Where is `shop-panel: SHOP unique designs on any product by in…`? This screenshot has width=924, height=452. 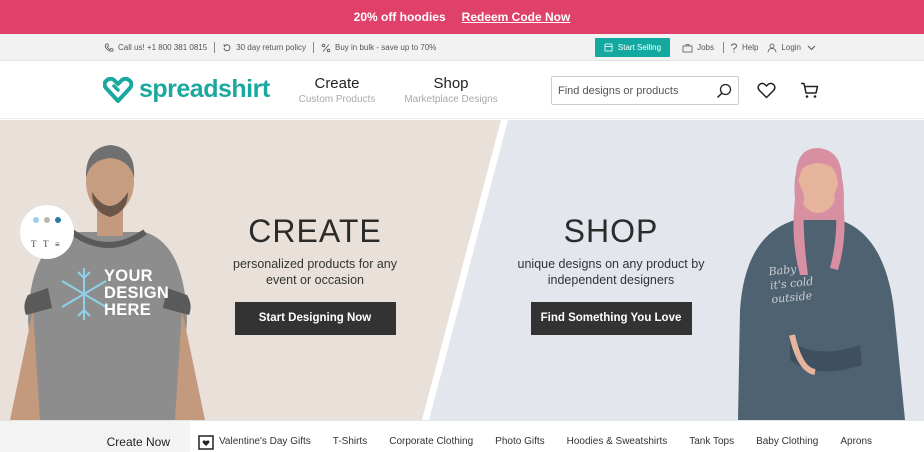
shop-panel: SHOP unique designs on any product by in… is located at coordinates (611, 274).